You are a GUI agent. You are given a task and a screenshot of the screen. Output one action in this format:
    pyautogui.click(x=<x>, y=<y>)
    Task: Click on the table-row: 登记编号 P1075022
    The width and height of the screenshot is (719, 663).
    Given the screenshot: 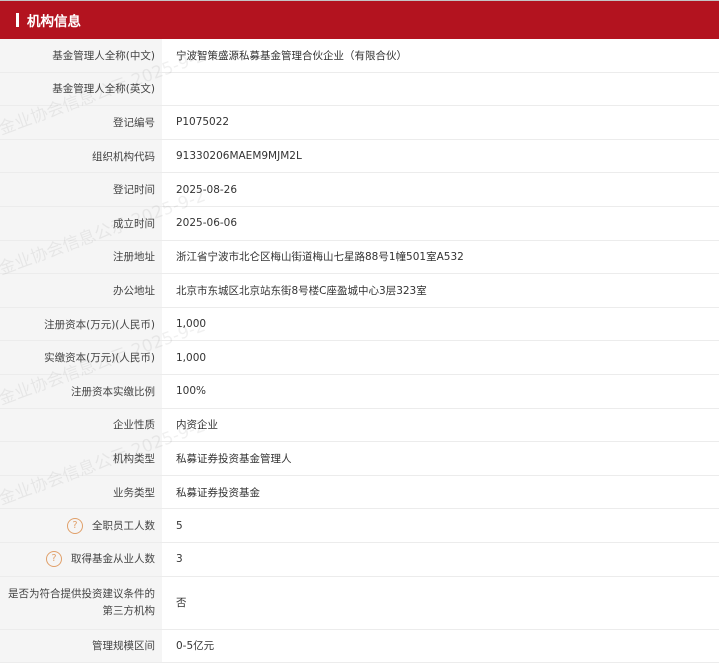 What is the action you would take?
    pyautogui.click(x=359, y=122)
    